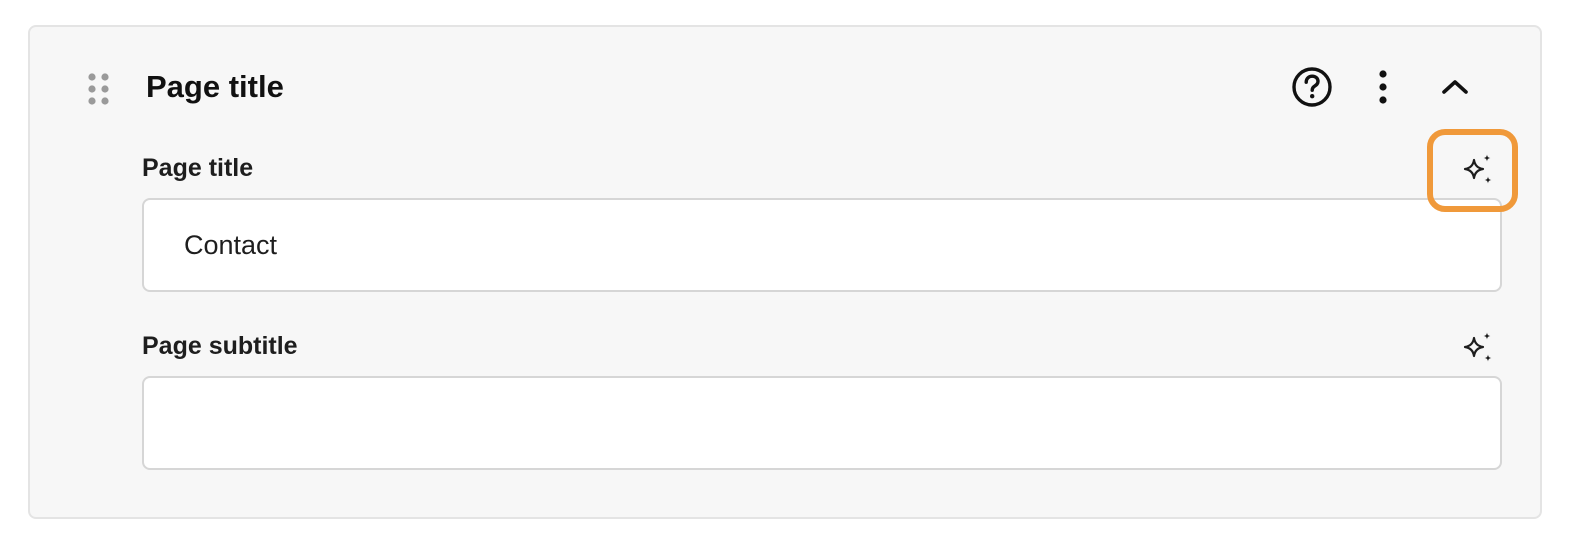 Image resolution: width=1586 pixels, height=548 pixels. What do you see at coordinates (822, 423) in the screenshot?
I see `page-subtitle-input` at bounding box center [822, 423].